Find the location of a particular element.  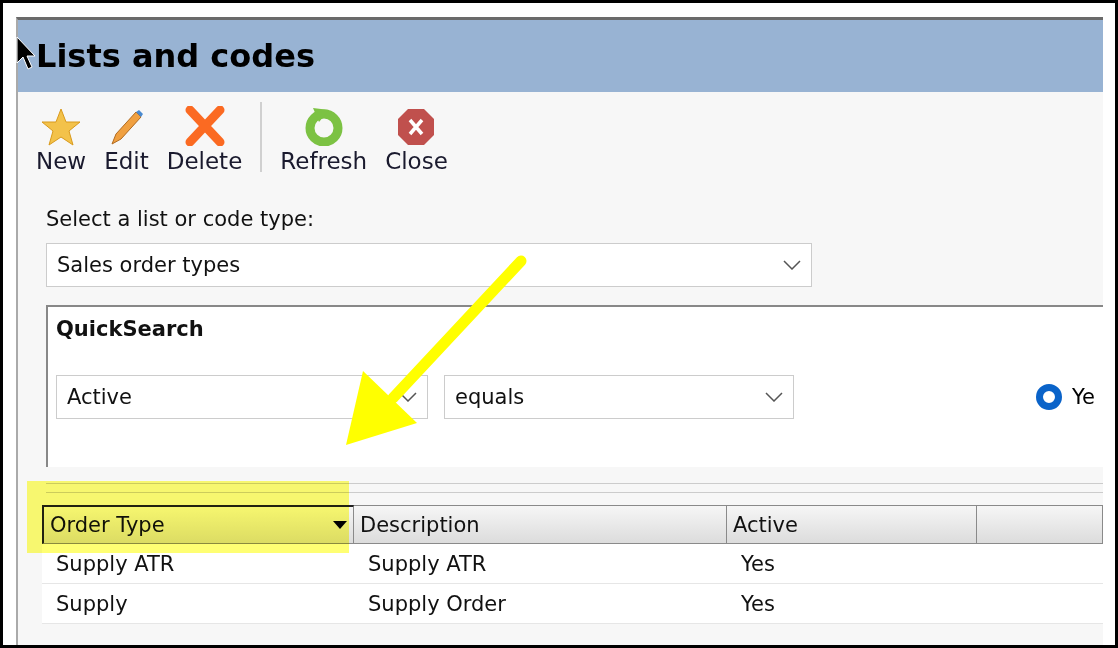

radio-label: Ye is located at coordinates (1083, 397).